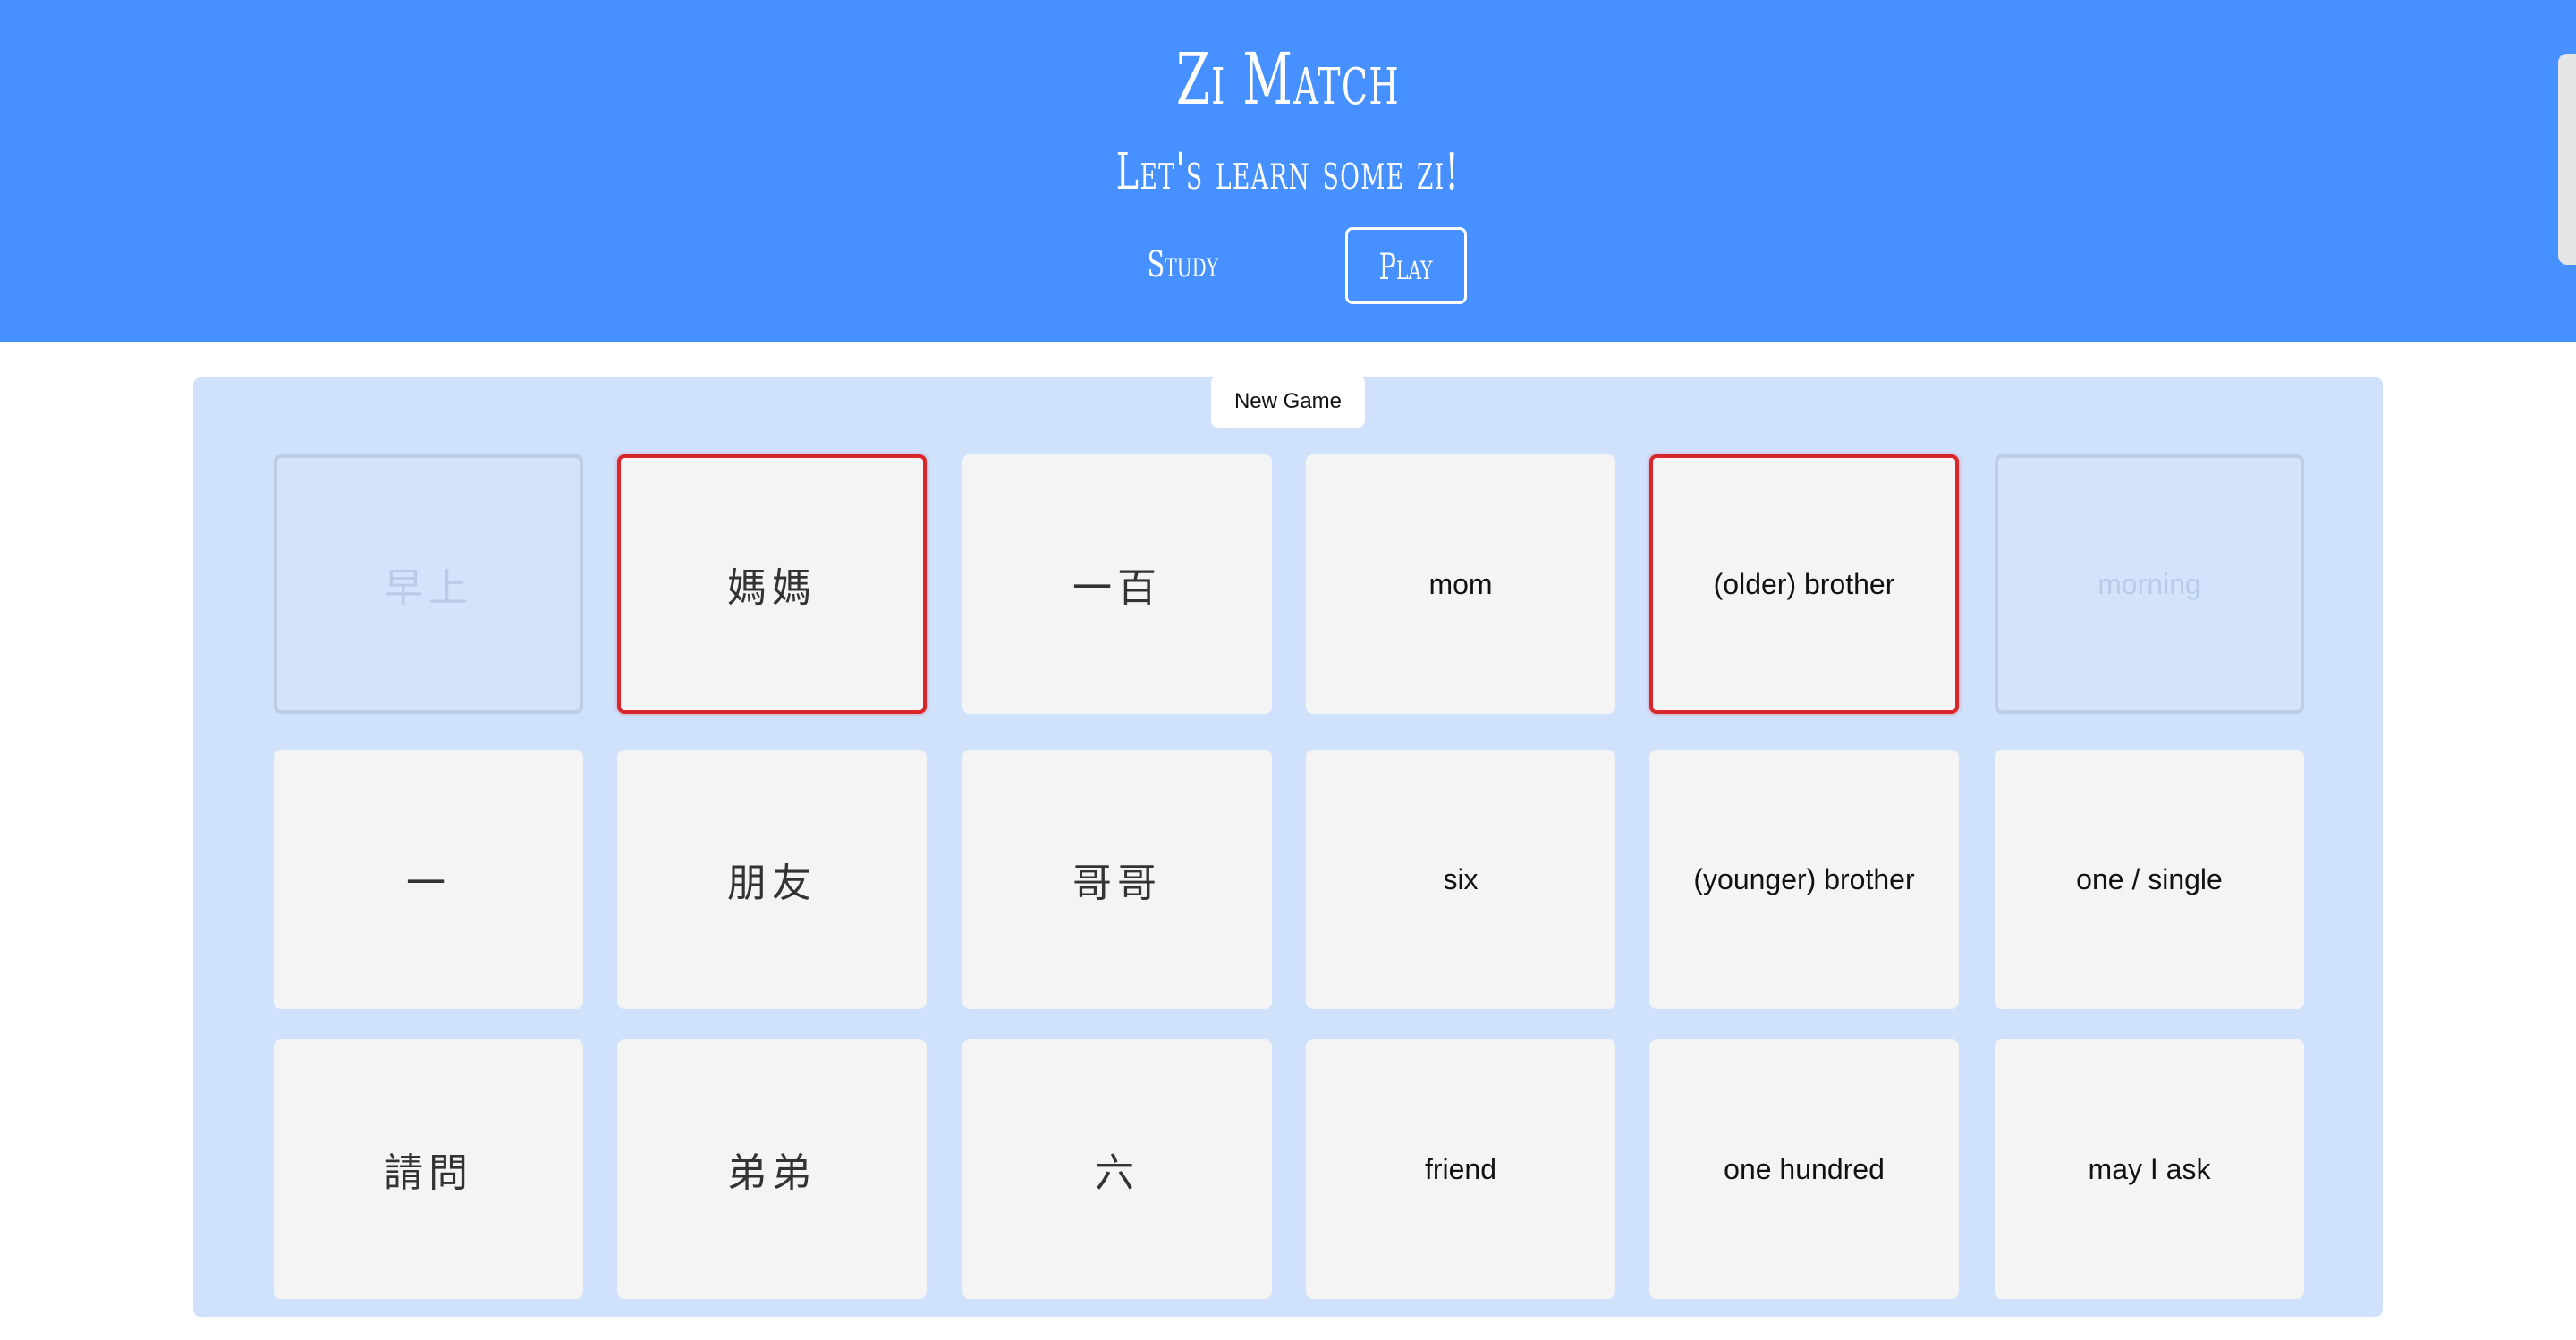 Image resolution: width=2576 pixels, height=1340 pixels. I want to click on card-morning: morning, so click(2149, 584).